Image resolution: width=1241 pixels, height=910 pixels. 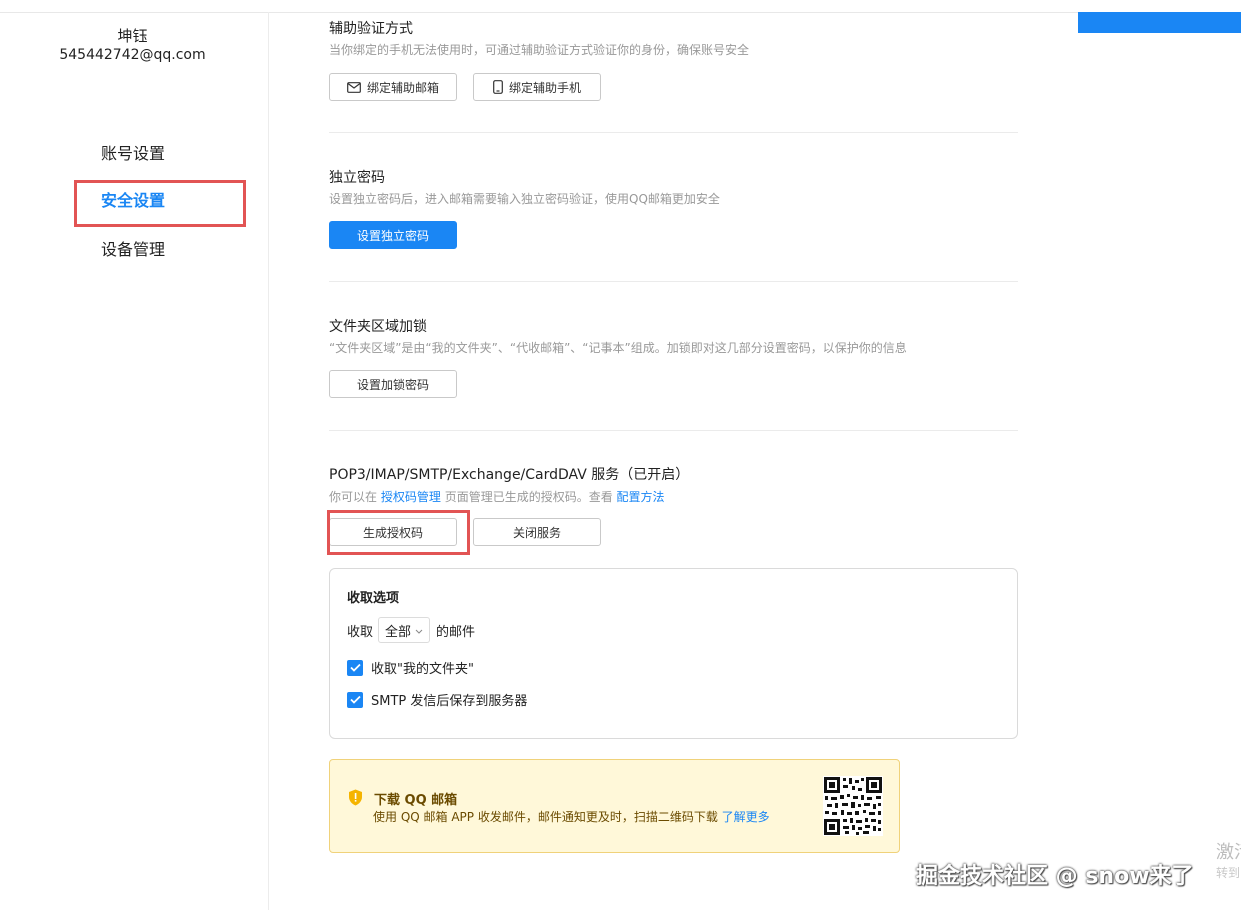 I want to click on receive-options-panel, so click(x=673, y=653).